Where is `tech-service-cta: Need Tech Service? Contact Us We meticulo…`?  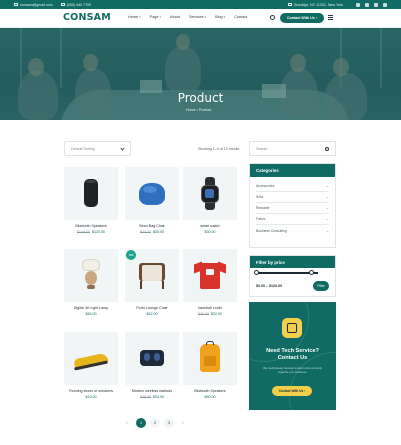
tech-service-cta: Need Tech Service? Contact Us We meticulo… is located at coordinates (292, 356).